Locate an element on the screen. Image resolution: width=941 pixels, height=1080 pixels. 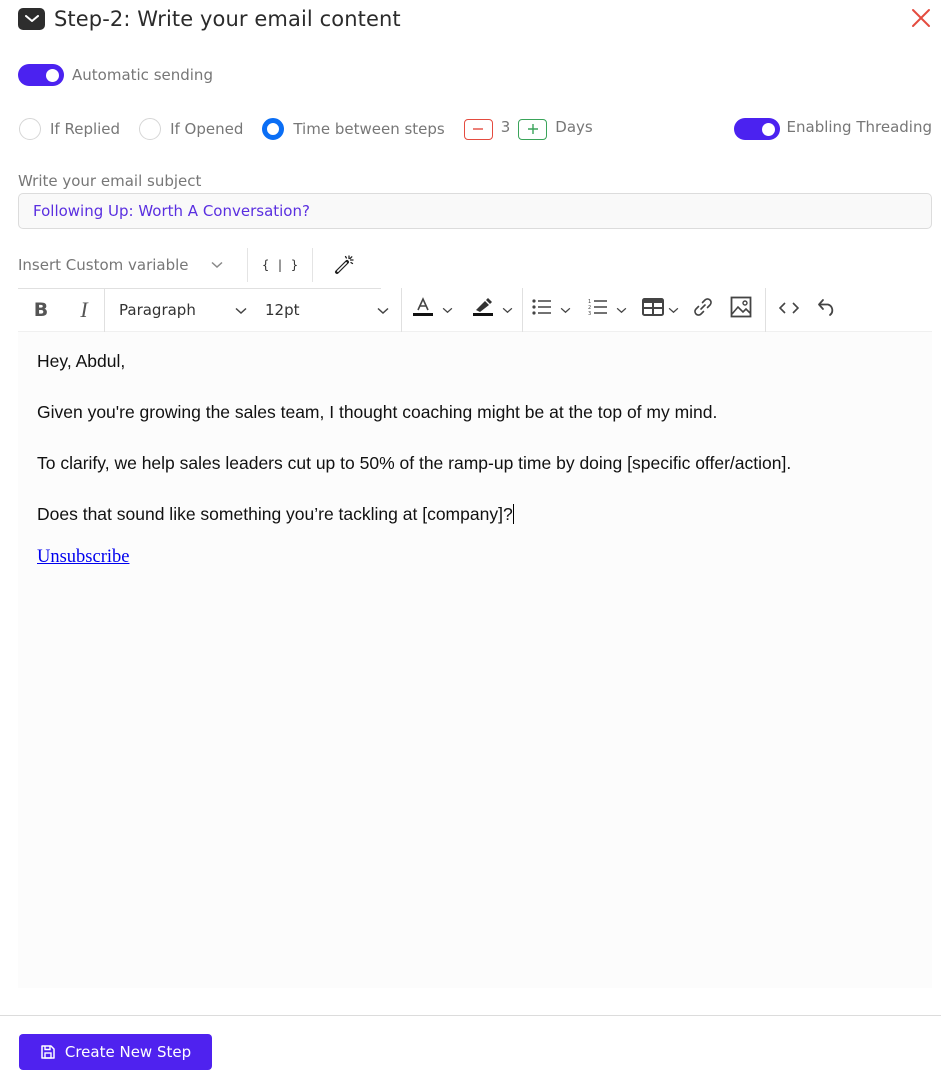
block-format-value: Paragraph is located at coordinates (157, 309).